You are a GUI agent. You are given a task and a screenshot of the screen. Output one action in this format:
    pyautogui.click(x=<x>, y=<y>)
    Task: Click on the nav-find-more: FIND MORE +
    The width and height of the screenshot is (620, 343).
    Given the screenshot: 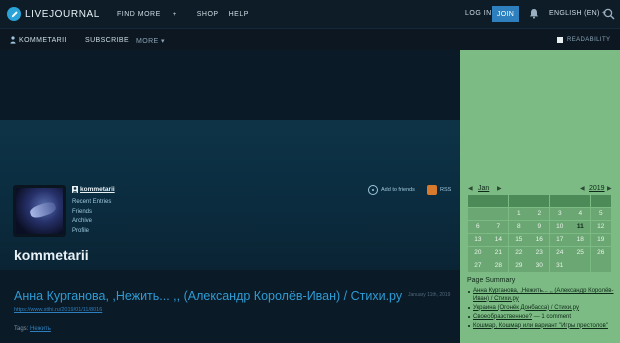 What is the action you would take?
    pyautogui.click(x=152, y=14)
    